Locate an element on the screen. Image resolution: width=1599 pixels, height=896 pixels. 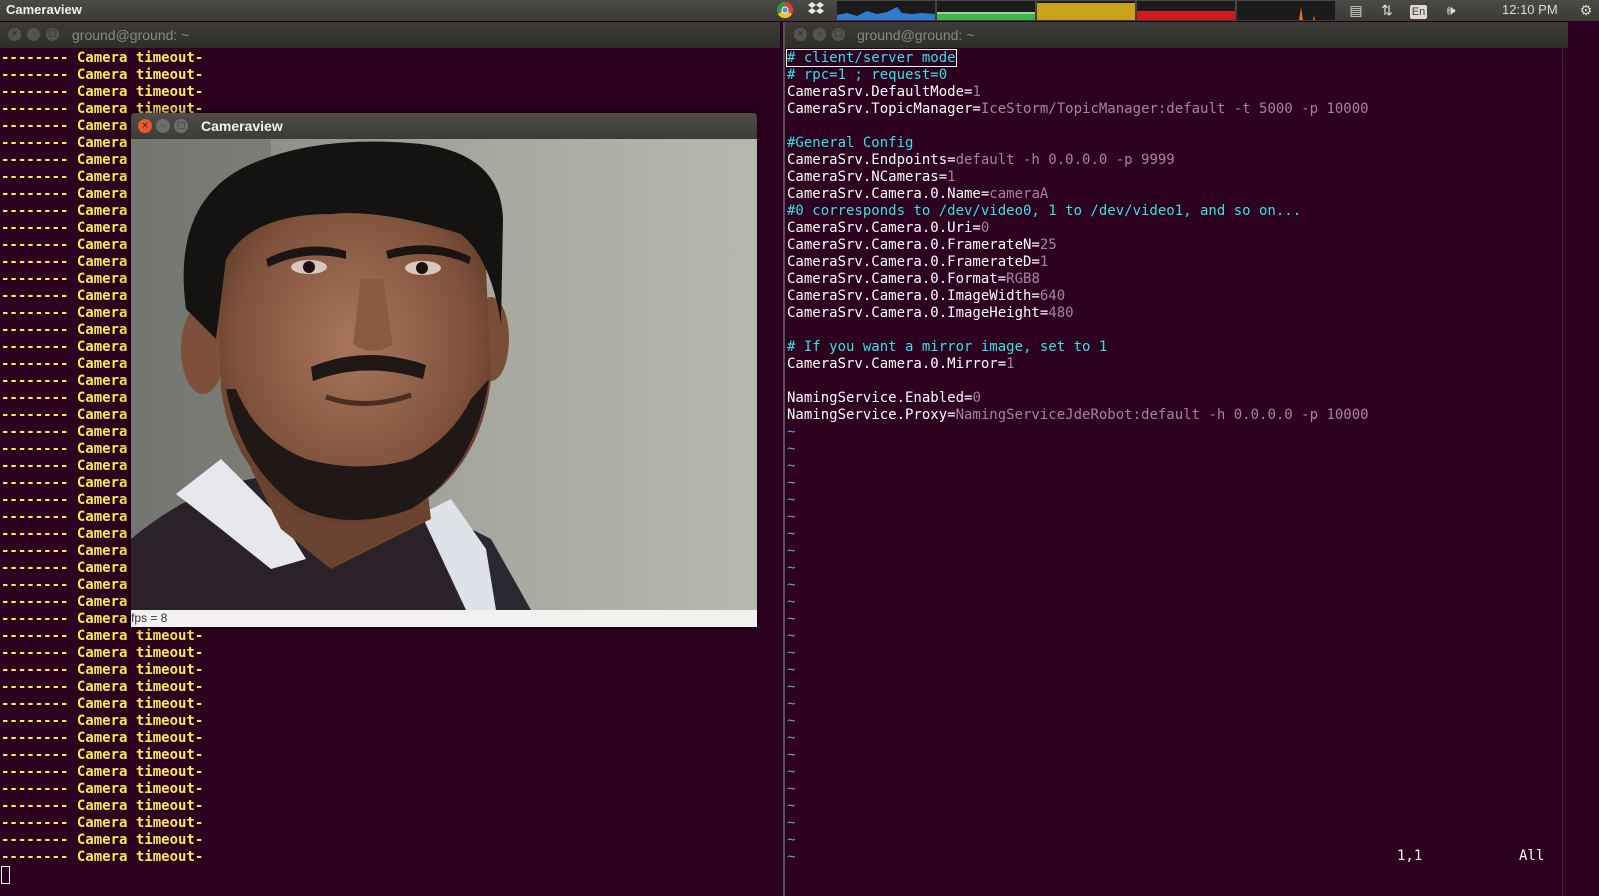
terminal-scrollbar is located at coordinates (1565, 472).